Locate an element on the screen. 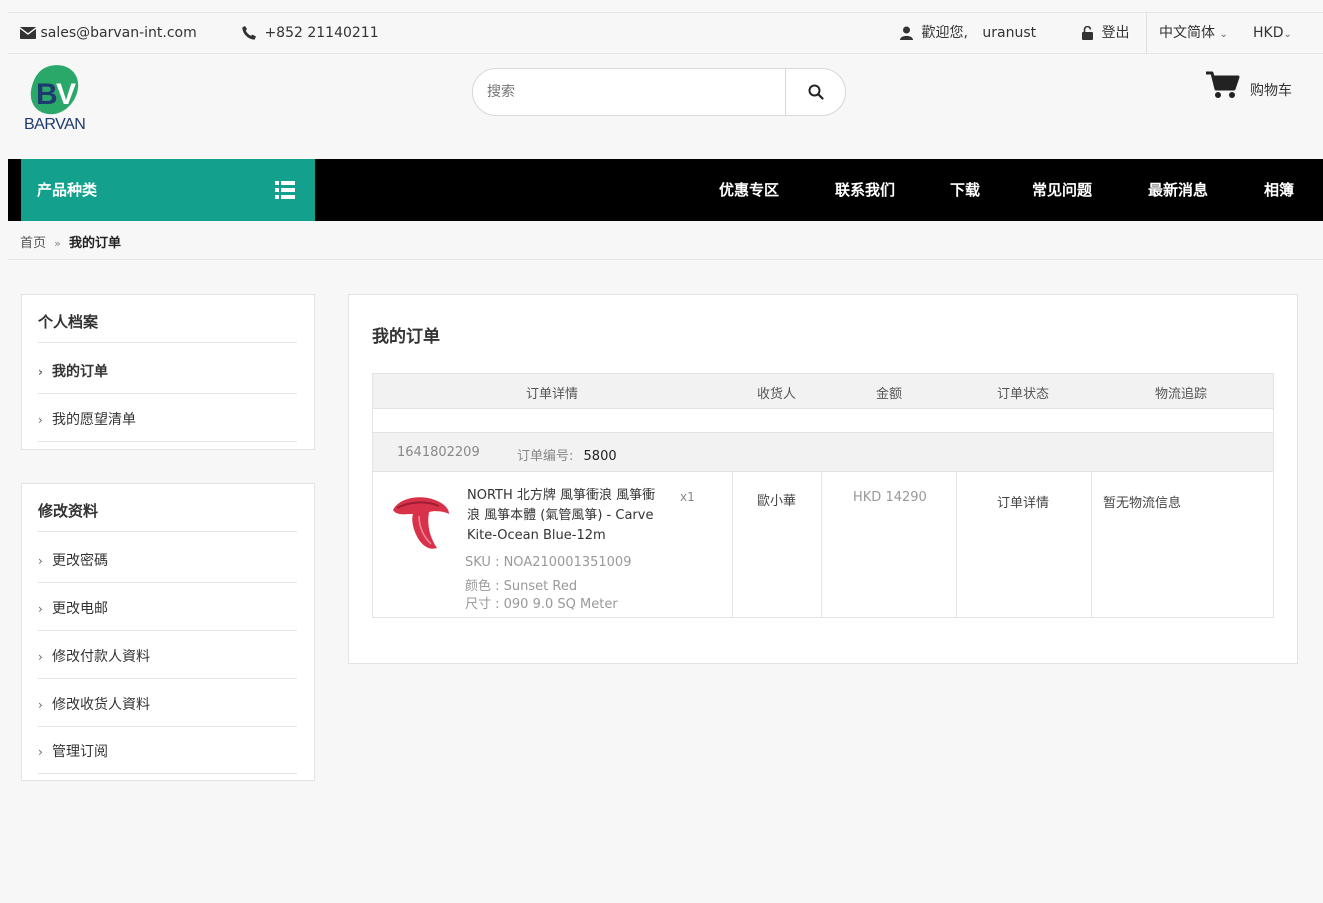 Image resolution: width=1323 pixels, height=903 pixels. sidebar-edit-title: 修改资料 is located at coordinates (68, 511).